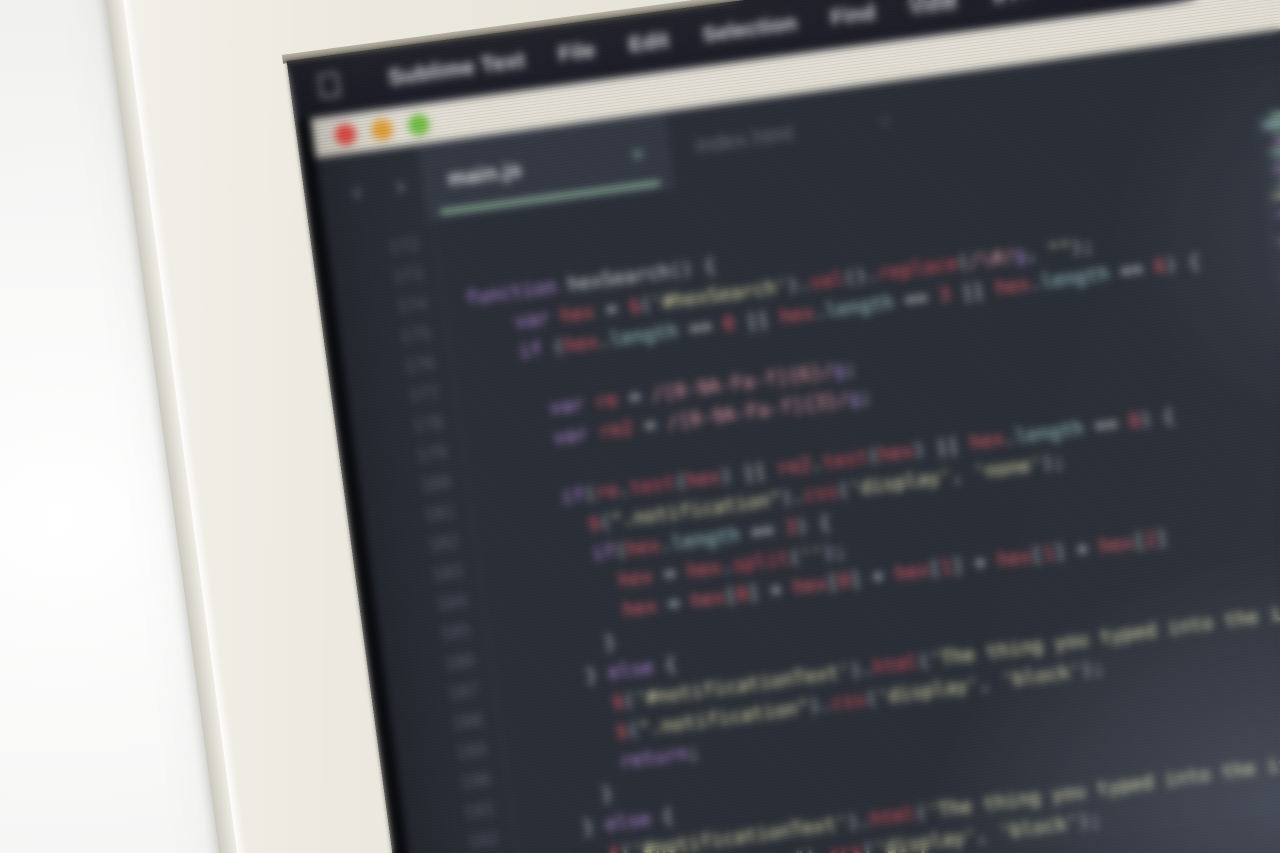 This screenshot has height=853, width=1280. Describe the element at coordinates (745, 139) in the screenshot. I see `tab-label: index.html` at that location.